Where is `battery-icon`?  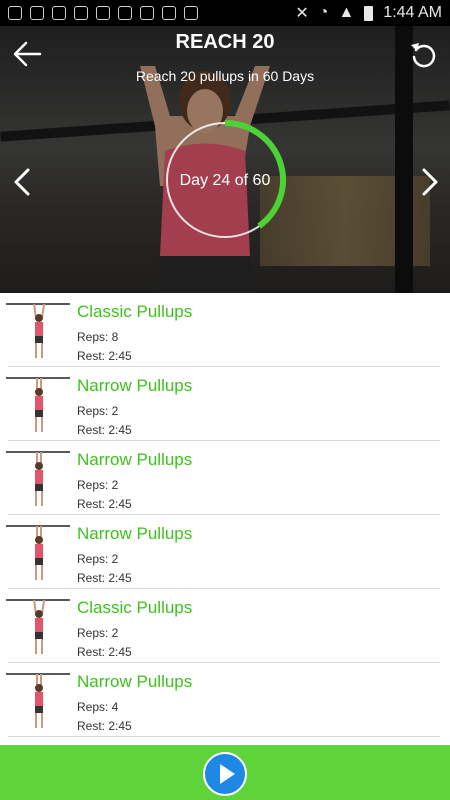
battery-icon is located at coordinates (369, 13).